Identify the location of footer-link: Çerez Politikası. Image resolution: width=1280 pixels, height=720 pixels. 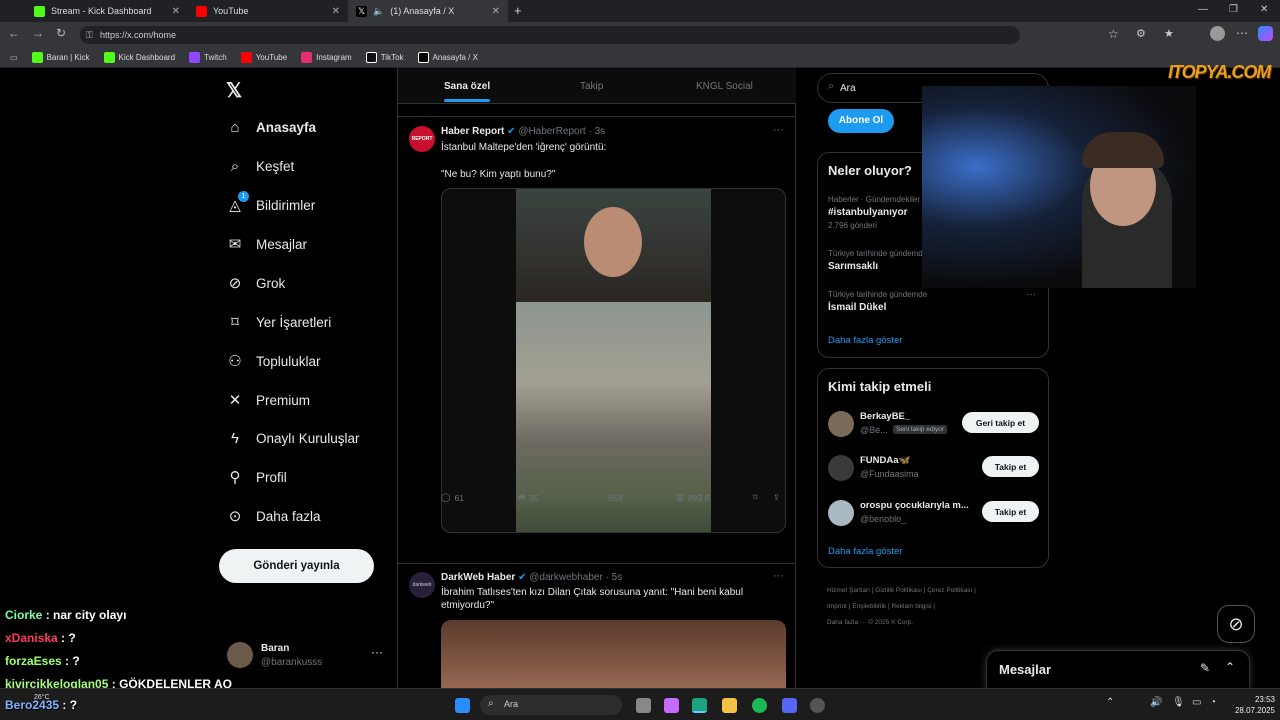
(949, 590).